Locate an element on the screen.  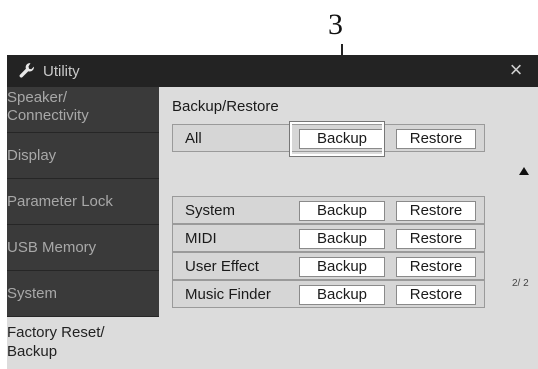
row-label: User Effect is located at coordinates (222, 266).